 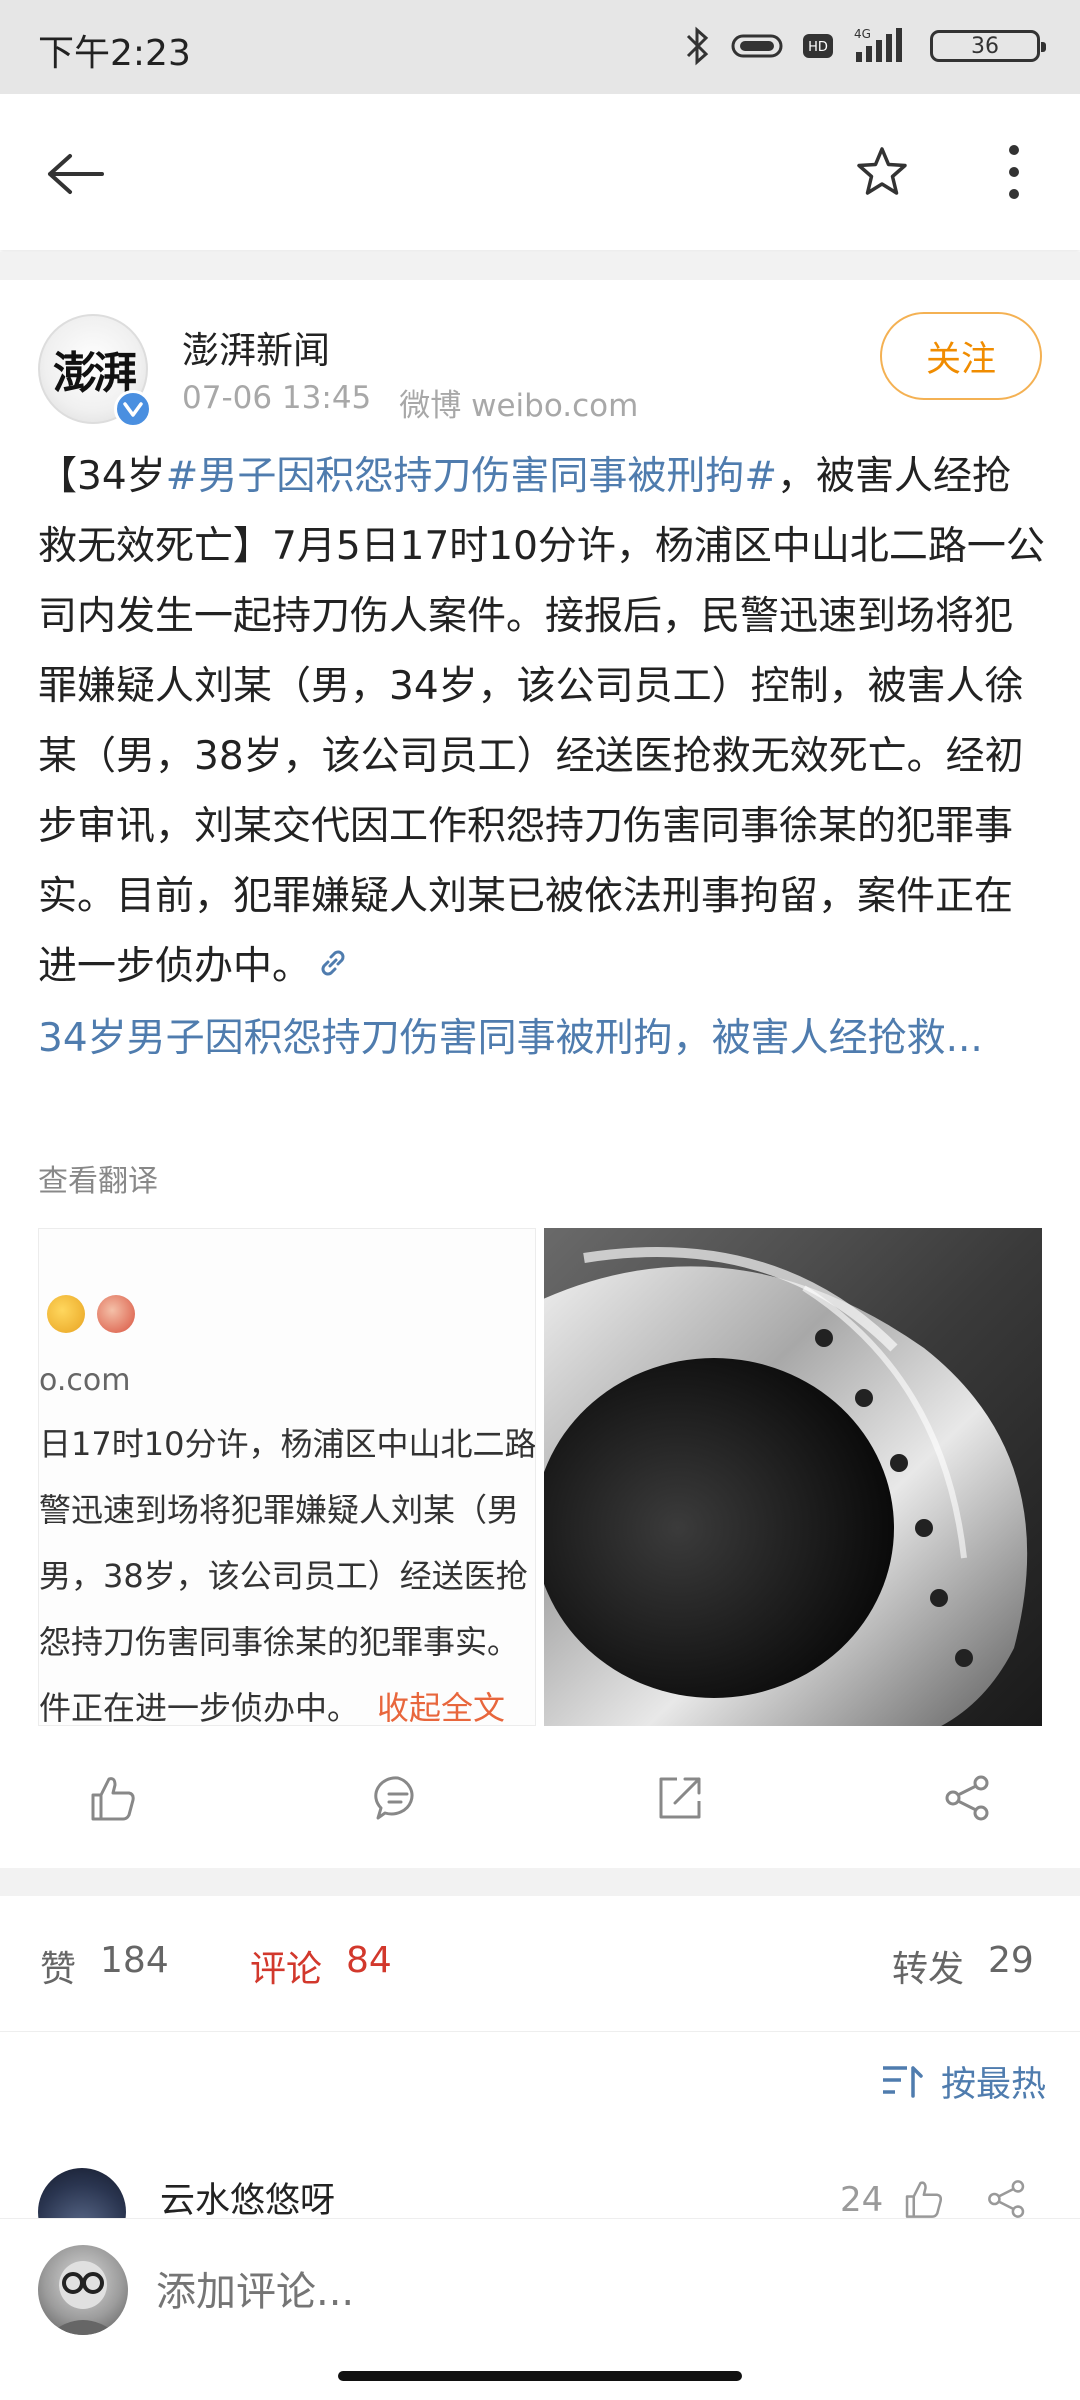 I want to click on image-text-line: o.com, so click(x=85, y=1380).